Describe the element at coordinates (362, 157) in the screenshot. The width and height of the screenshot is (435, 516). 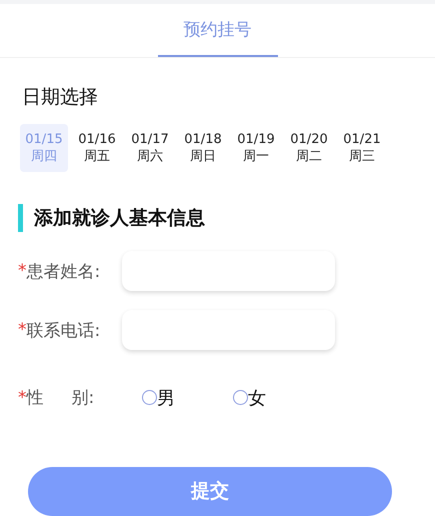
I see `weekday-text: 周三` at that location.